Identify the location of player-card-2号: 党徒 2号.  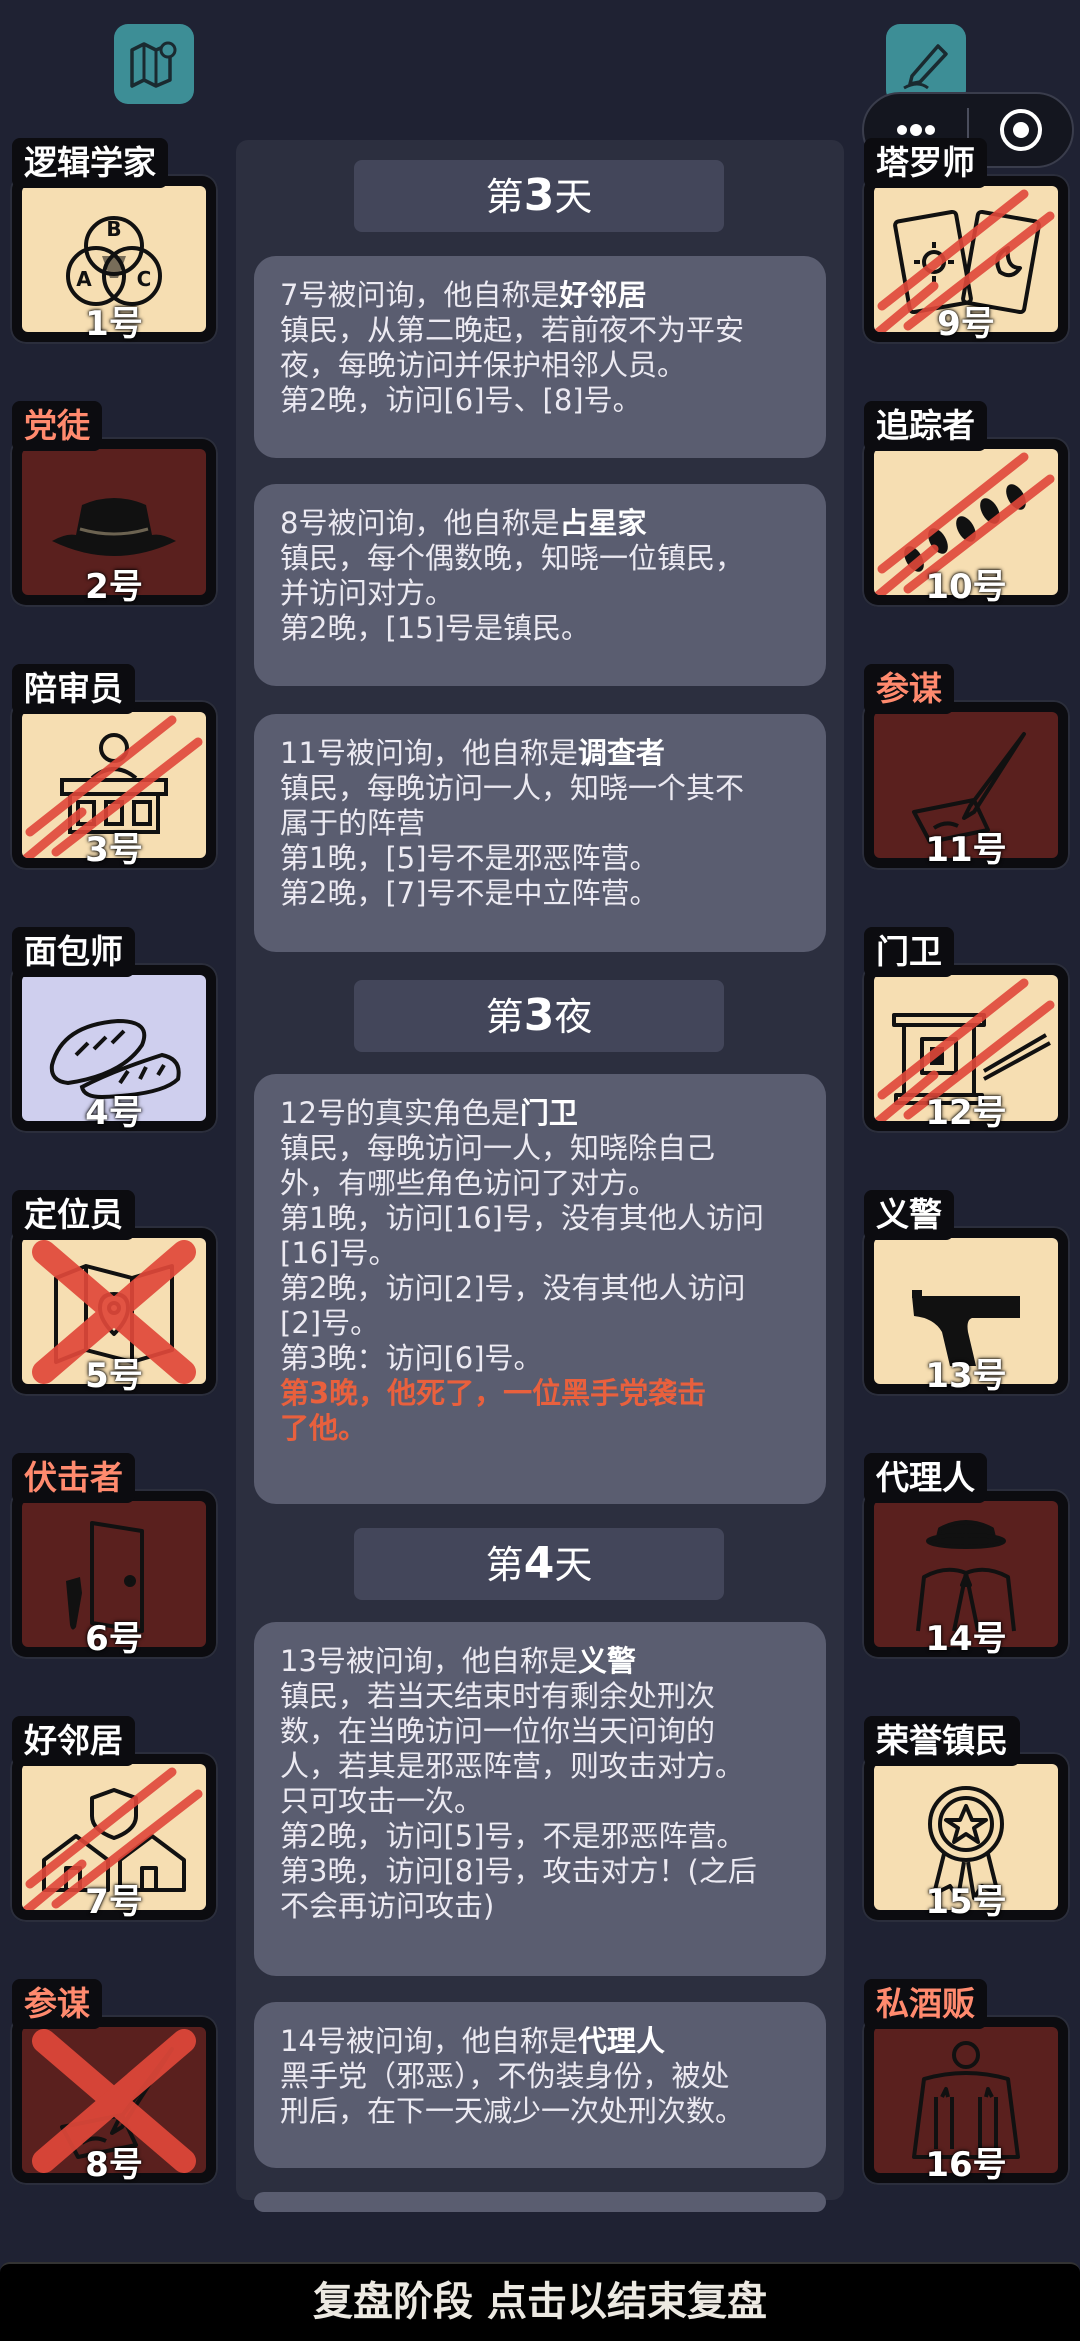
(114, 507).